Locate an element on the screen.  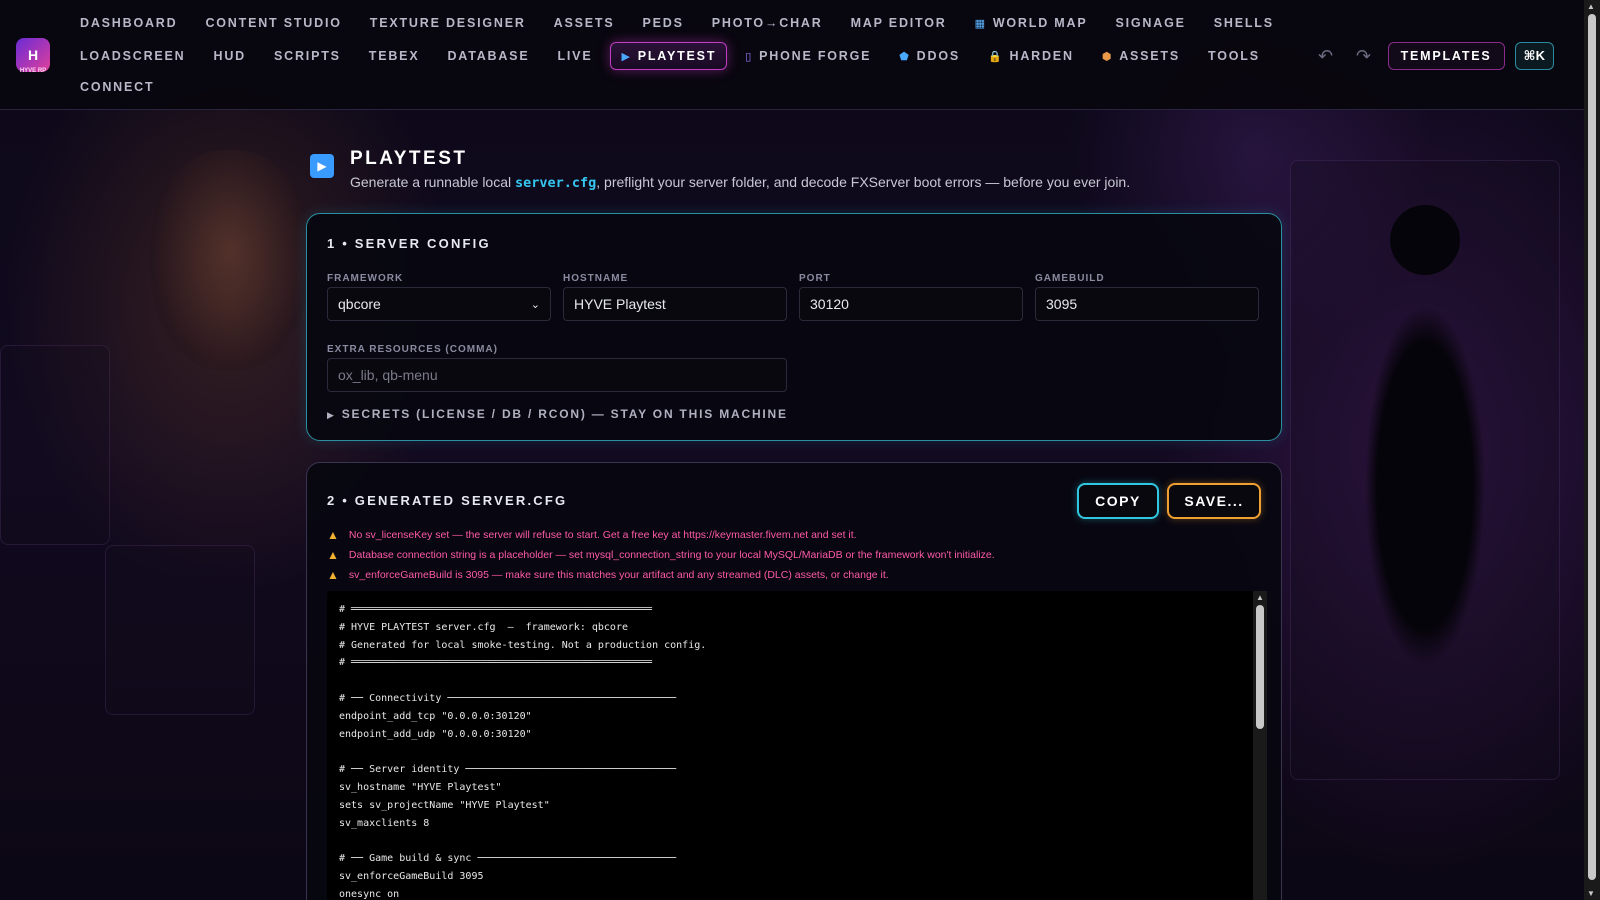
nav-item-hud: HUD is located at coordinates (230, 56).